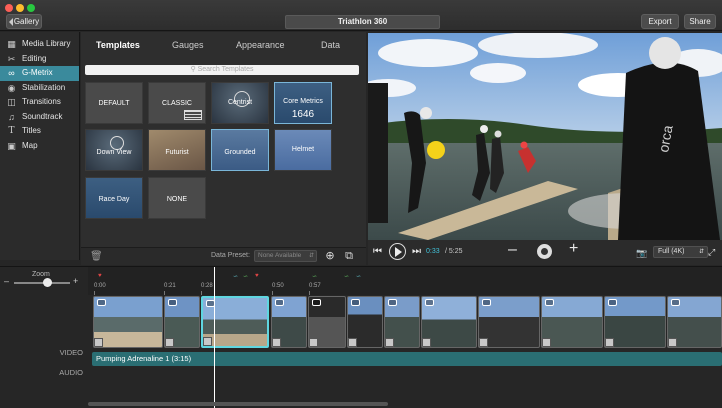 The width and height of the screenshot is (722, 408). Describe the element at coordinates (641, 253) in the screenshot. I see `camera-icon: 📷` at that location.